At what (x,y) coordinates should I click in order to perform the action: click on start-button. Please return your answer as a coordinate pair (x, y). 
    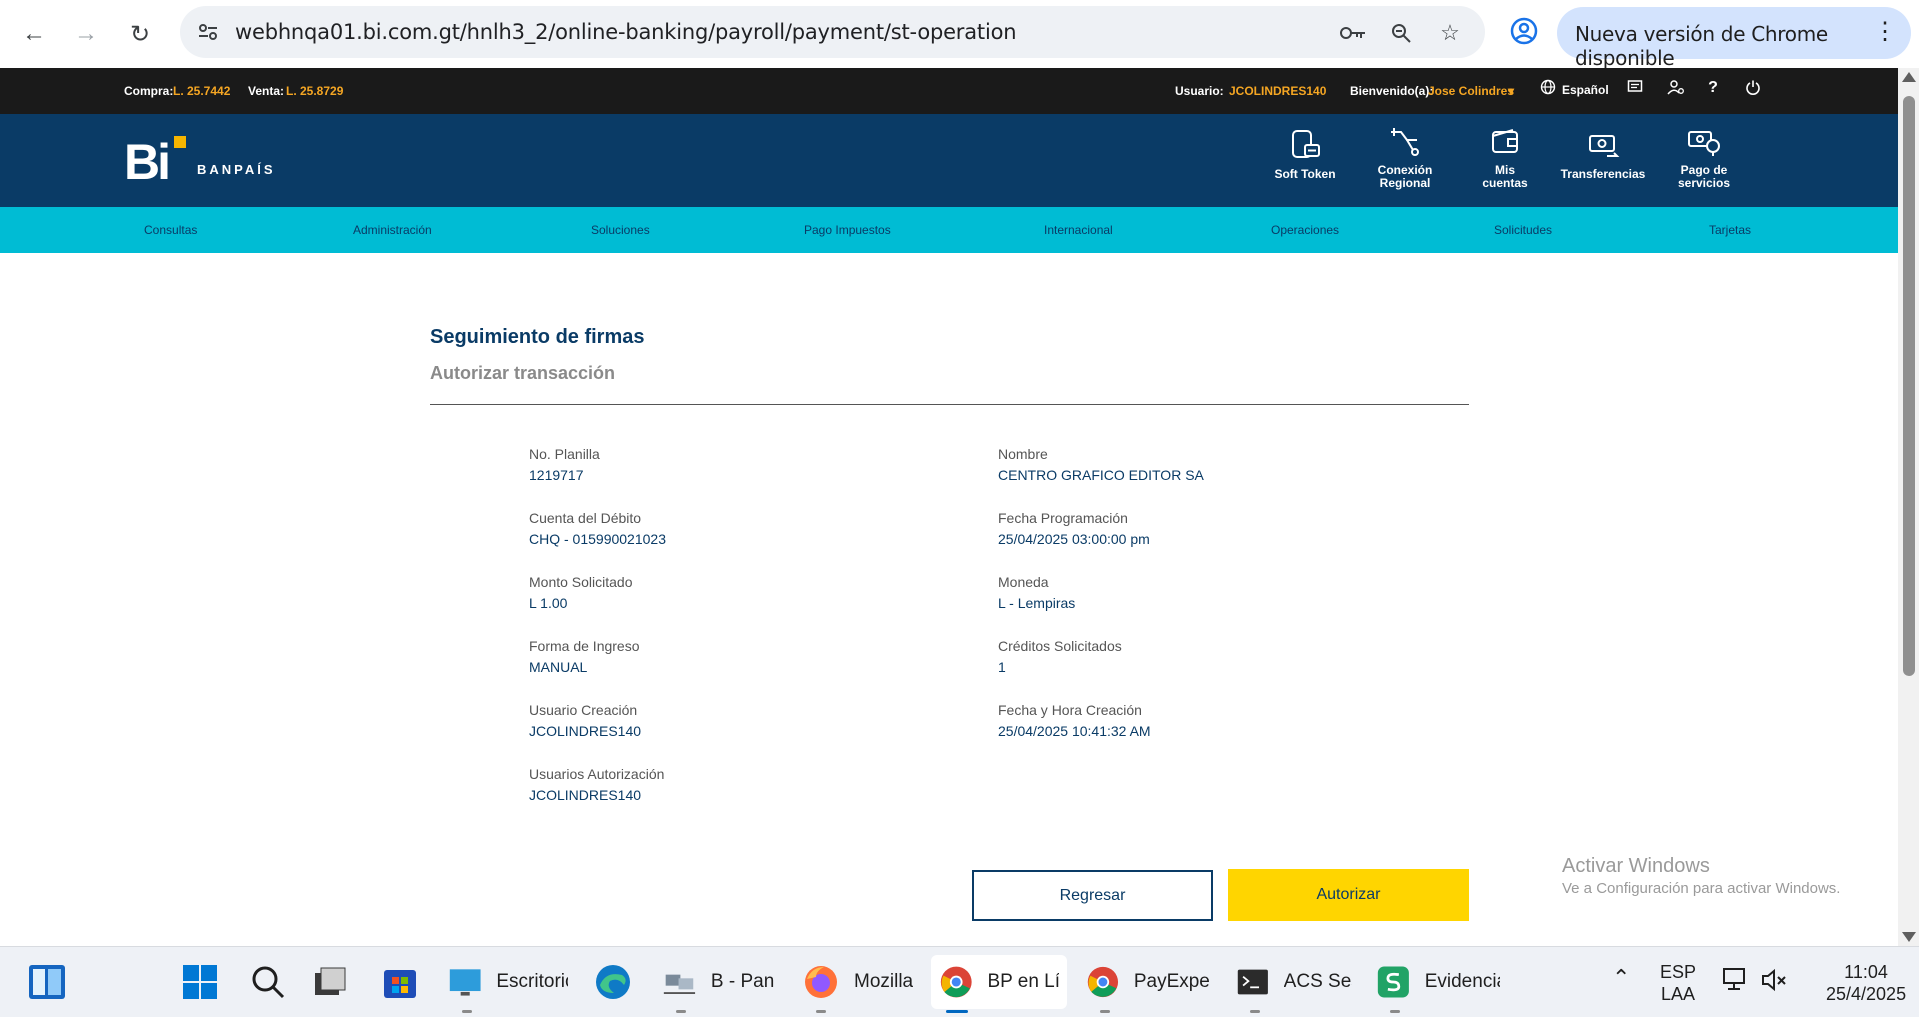
    Looking at the image, I should click on (200, 982).